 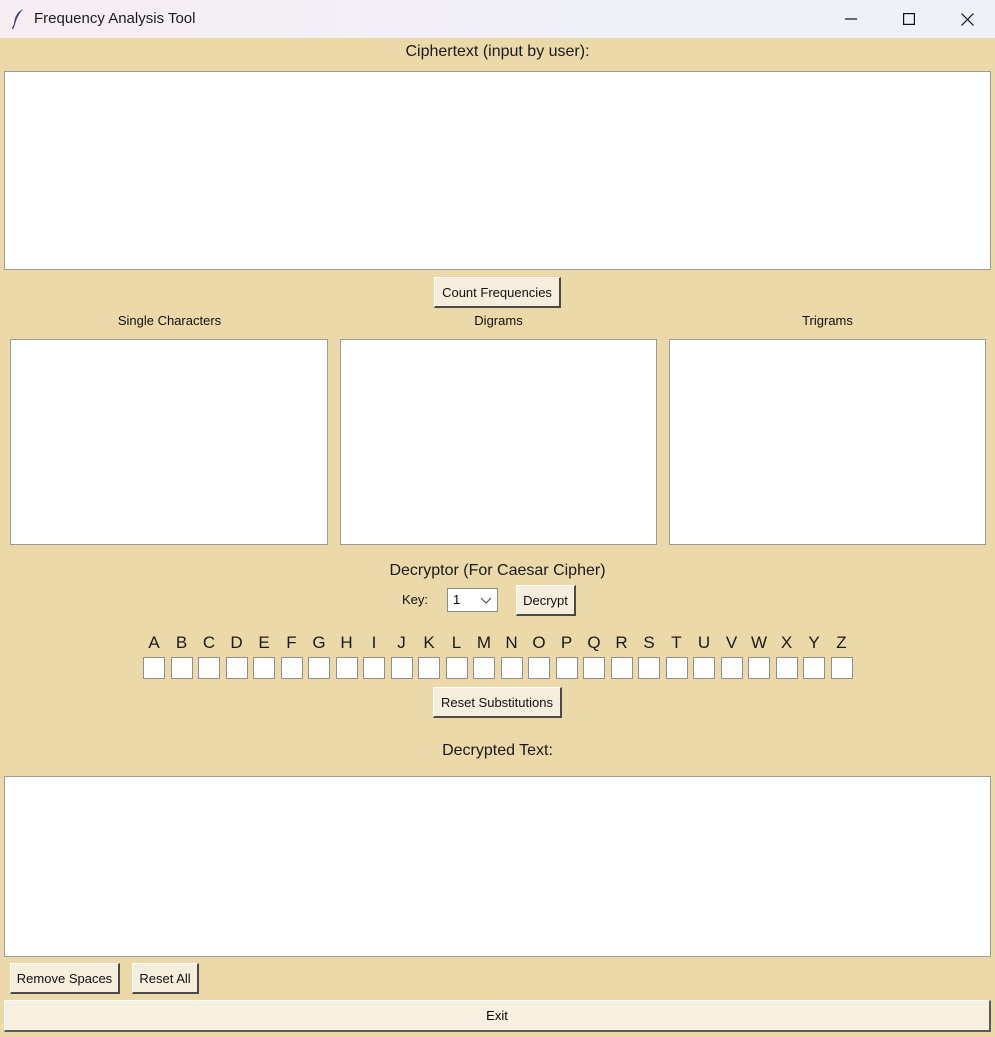 I want to click on key-select: 1, so click(x=472, y=600).